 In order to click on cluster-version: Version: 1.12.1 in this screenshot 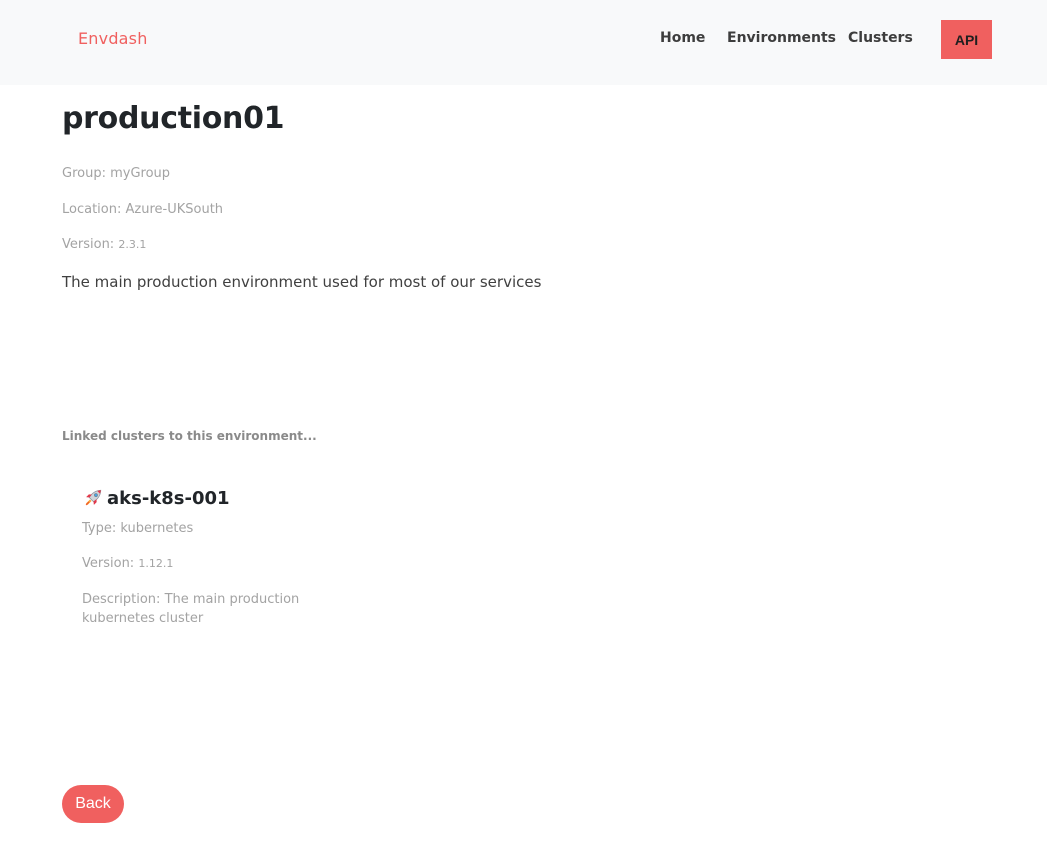, I will do `click(127, 563)`.